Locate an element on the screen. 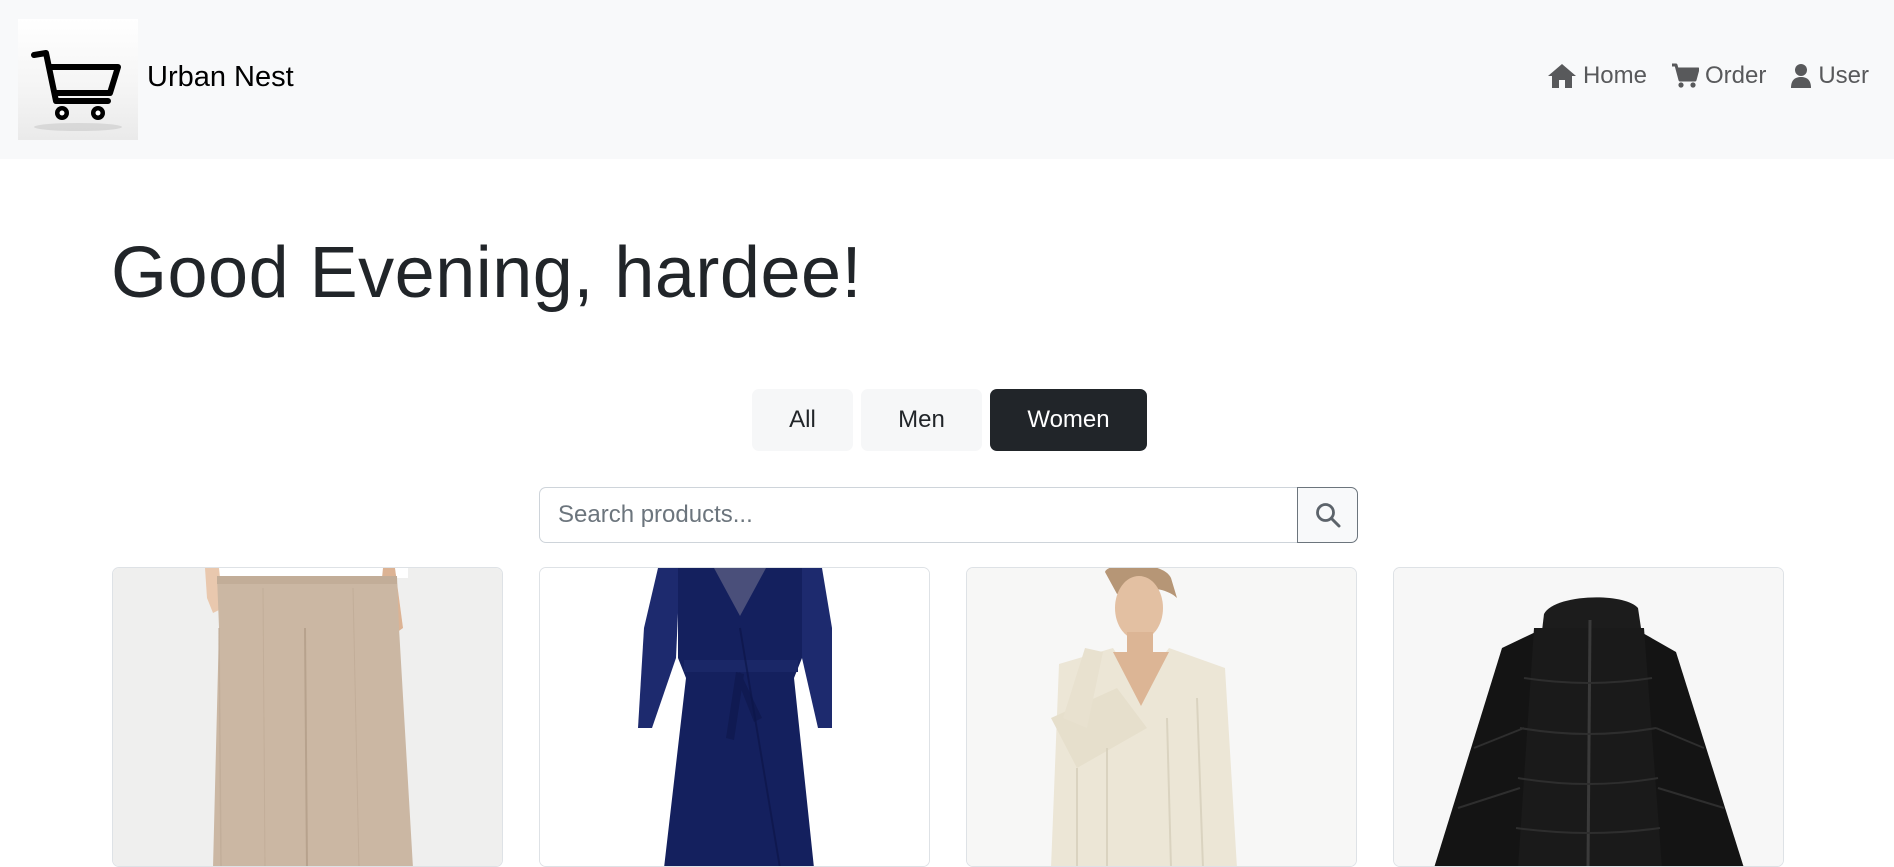 This screenshot has height=867, width=1894. nav-order-link: Order is located at coordinates (1718, 76).